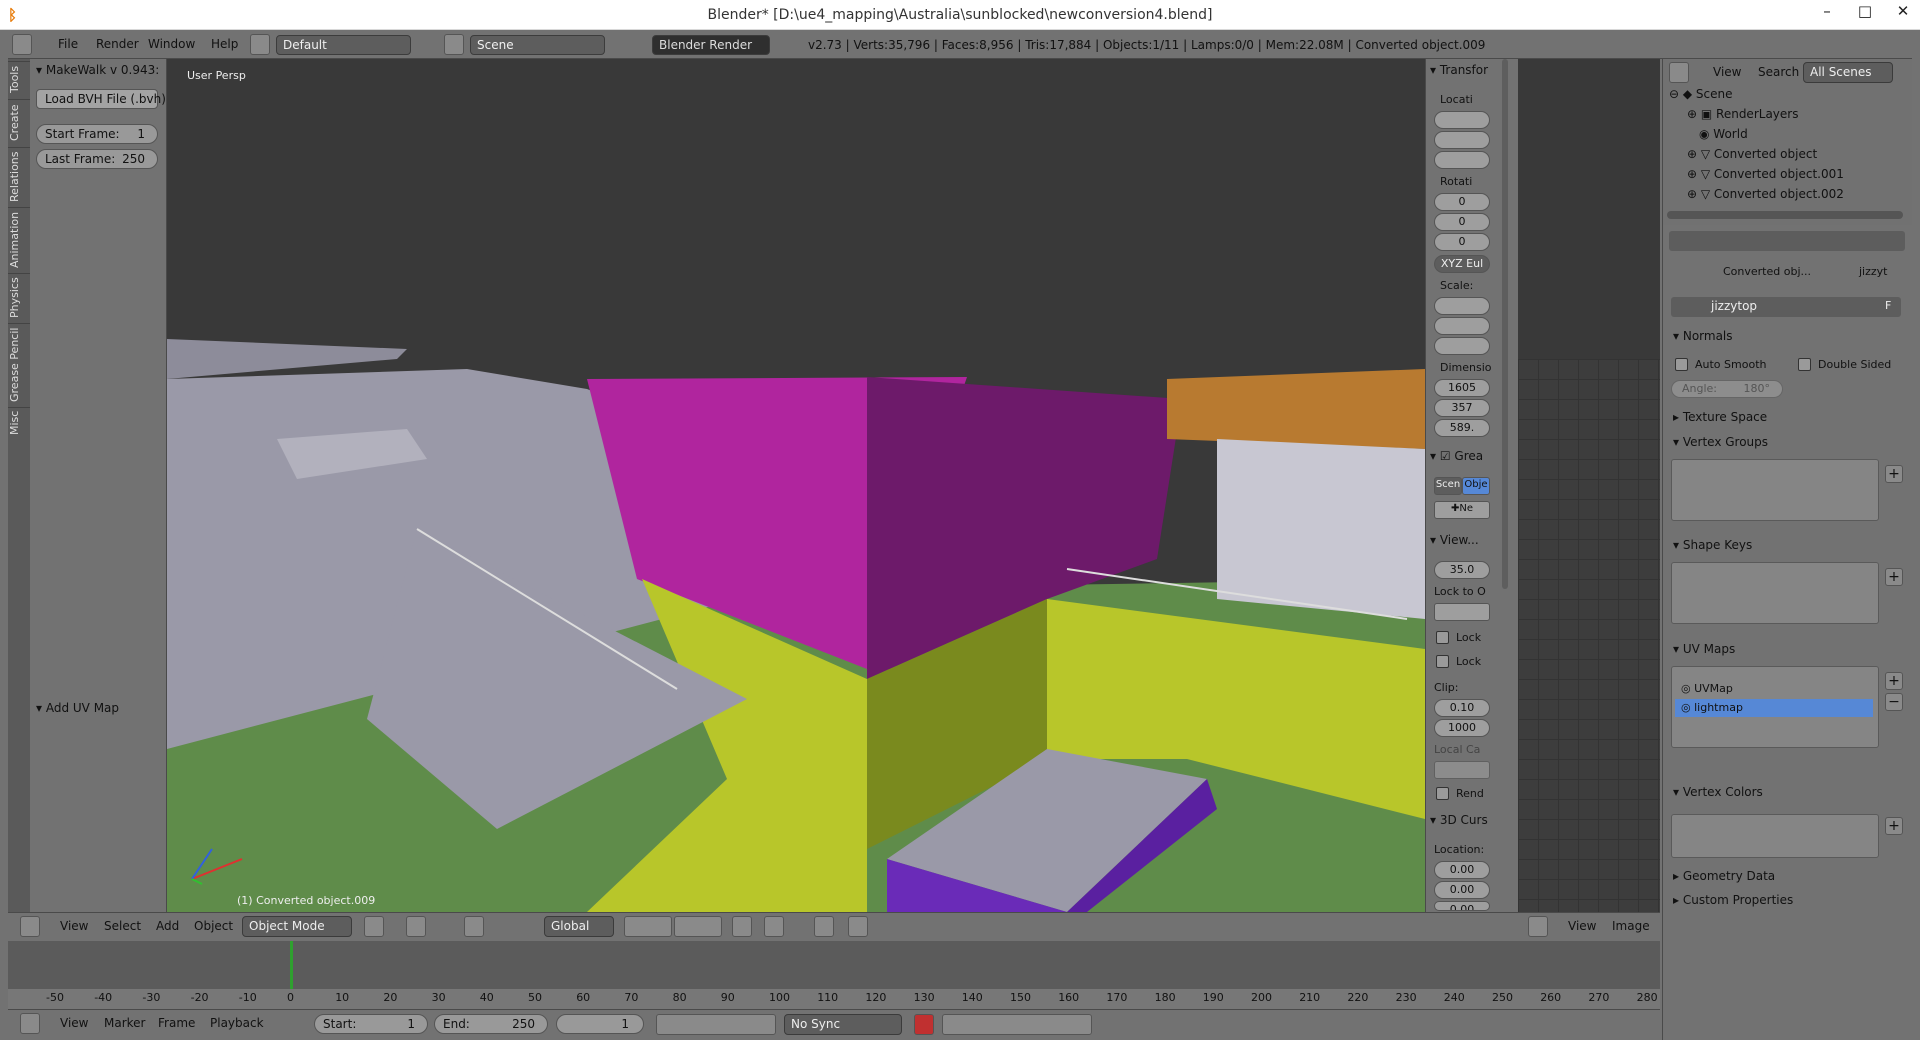 The width and height of the screenshot is (1920, 1040). I want to click on location-x-field, so click(1462, 120).